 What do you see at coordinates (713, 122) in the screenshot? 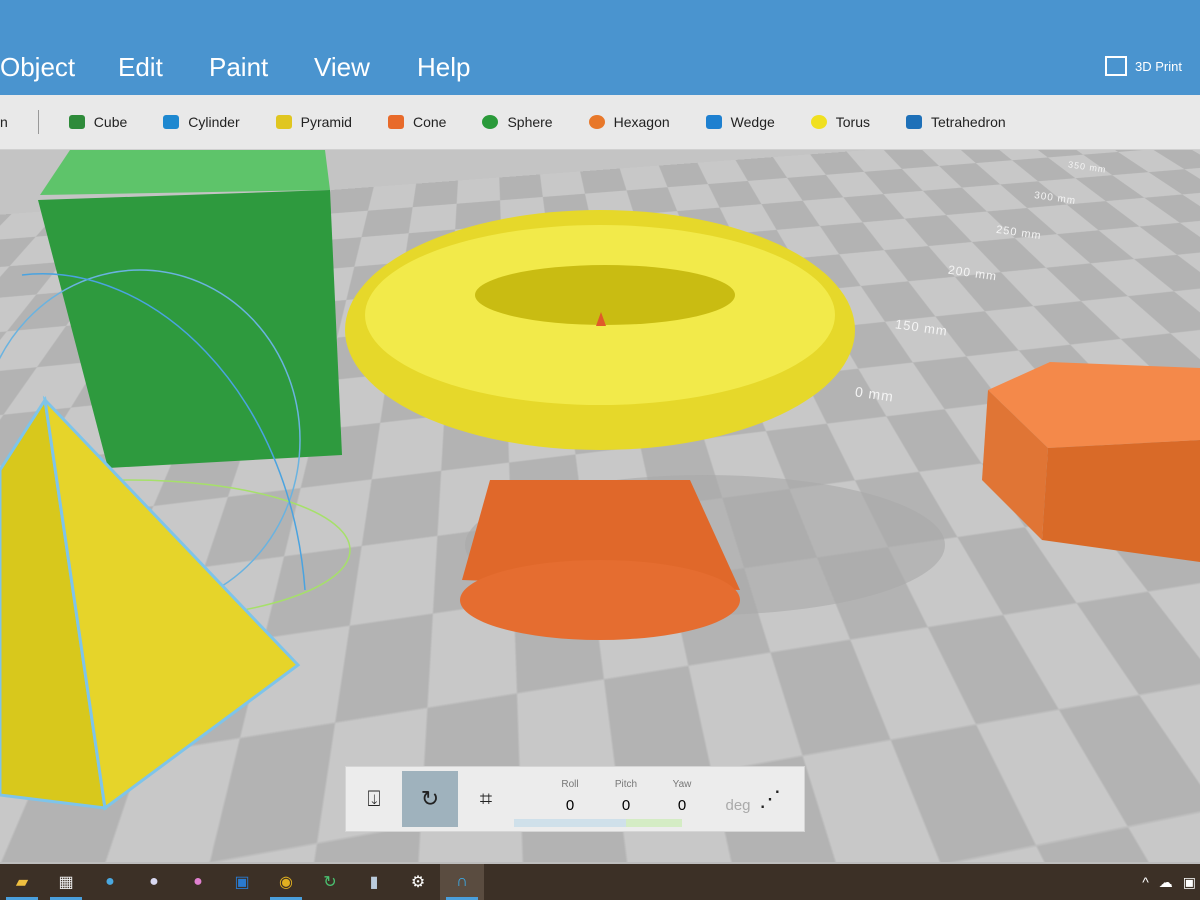
I see `wedge-icon` at bounding box center [713, 122].